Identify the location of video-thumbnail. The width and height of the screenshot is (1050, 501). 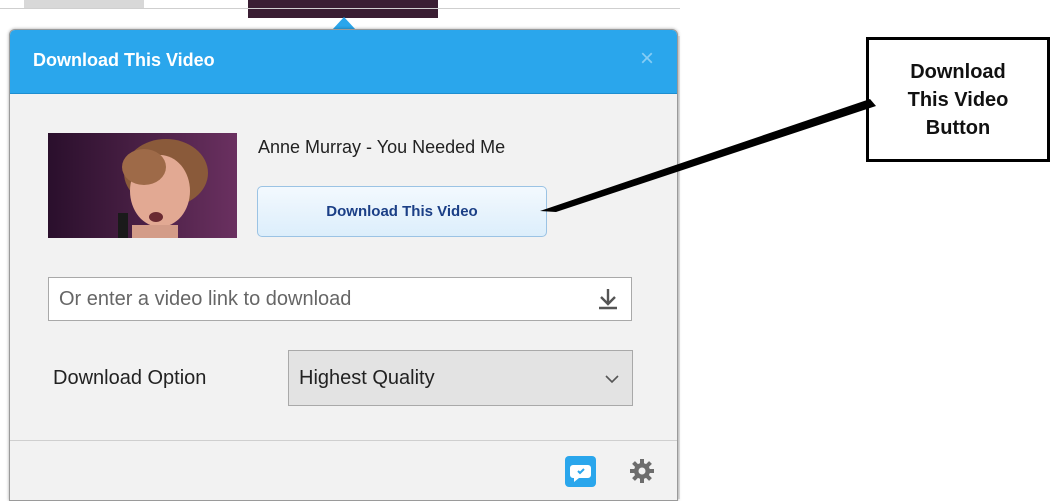
(142, 185).